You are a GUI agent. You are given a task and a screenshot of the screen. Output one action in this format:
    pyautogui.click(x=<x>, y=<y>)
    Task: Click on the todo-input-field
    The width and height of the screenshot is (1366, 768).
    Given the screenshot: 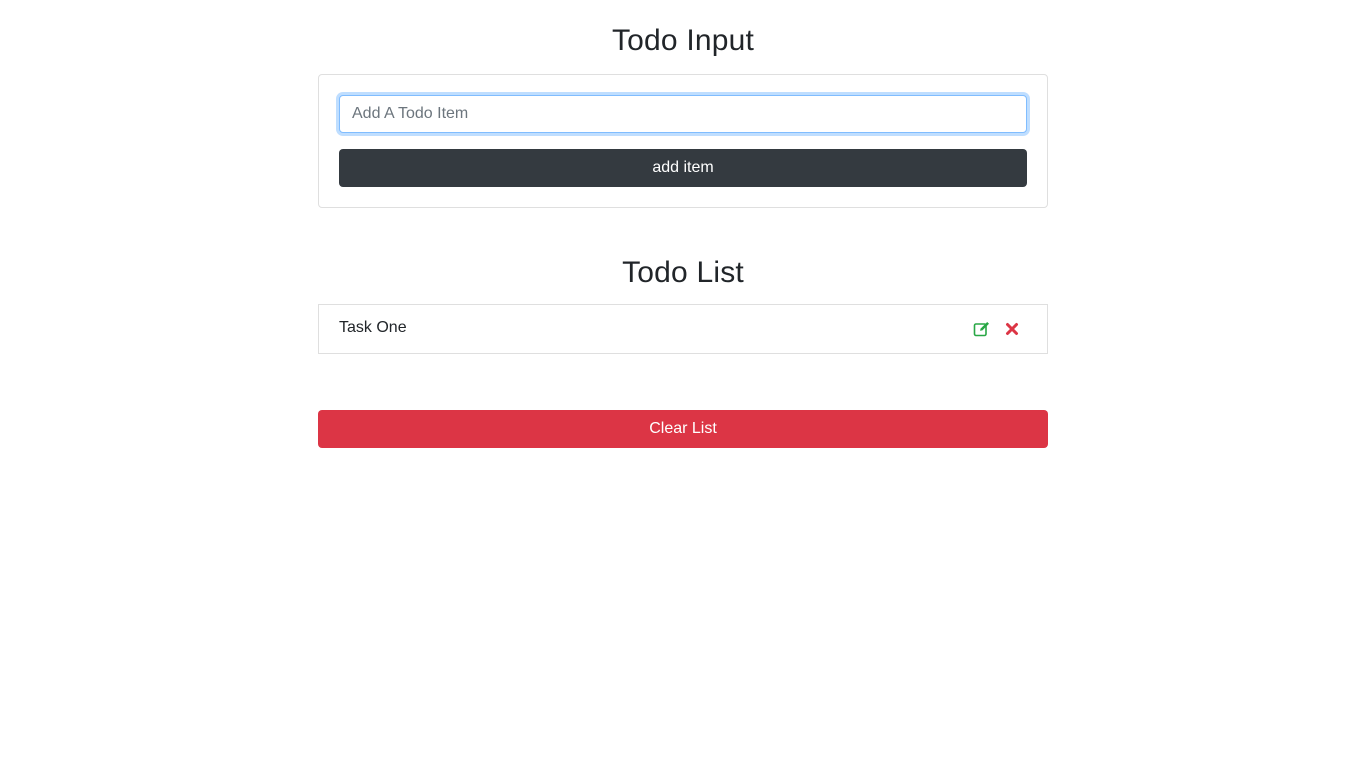 What is the action you would take?
    pyautogui.click(x=683, y=114)
    